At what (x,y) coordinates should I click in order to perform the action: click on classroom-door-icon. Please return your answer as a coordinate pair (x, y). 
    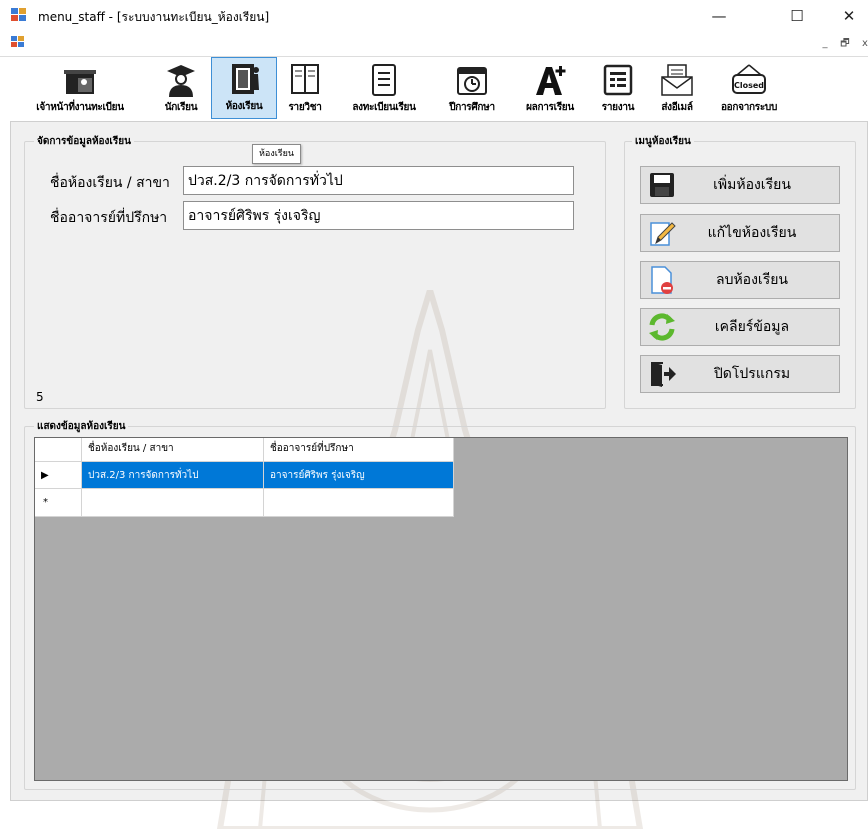
    Looking at the image, I should click on (244, 79).